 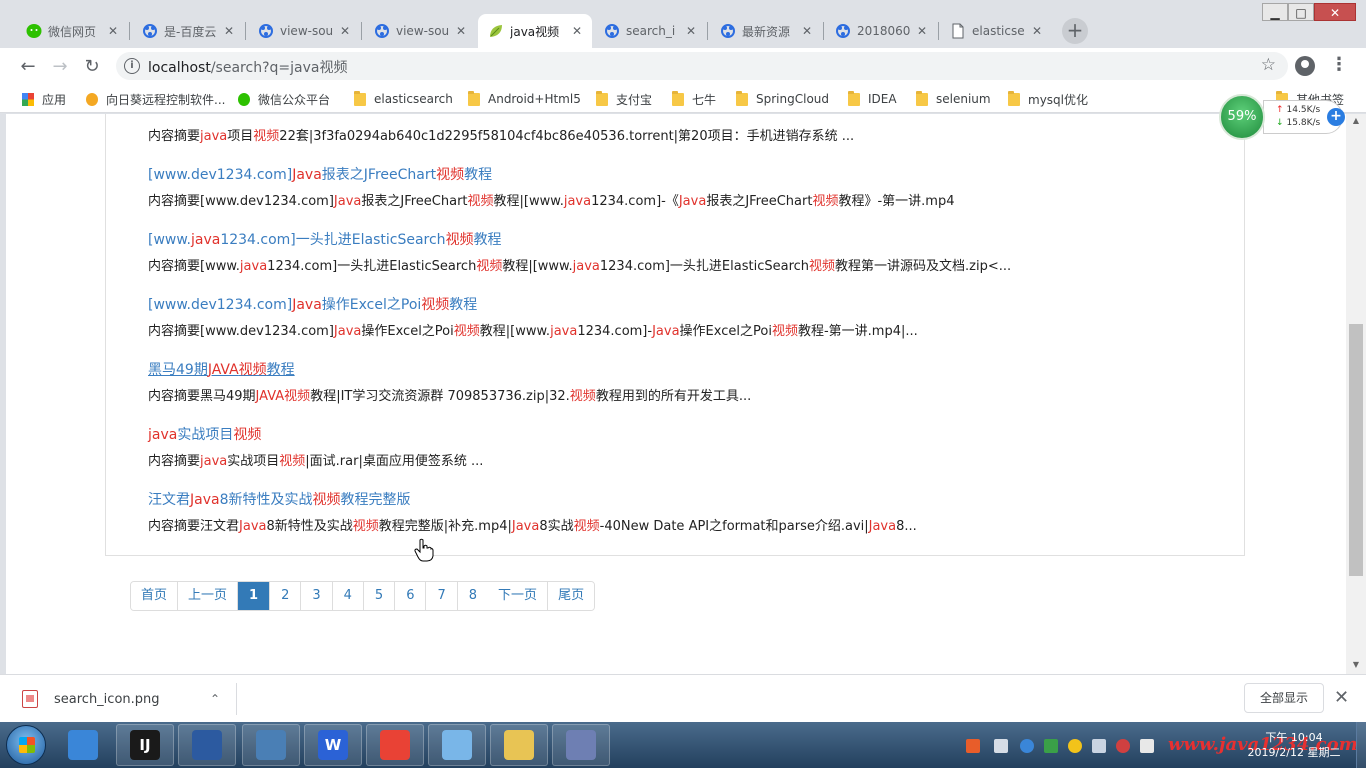 What do you see at coordinates (1048, 99) in the screenshot?
I see `bookmark-item: mysql优化` at bounding box center [1048, 99].